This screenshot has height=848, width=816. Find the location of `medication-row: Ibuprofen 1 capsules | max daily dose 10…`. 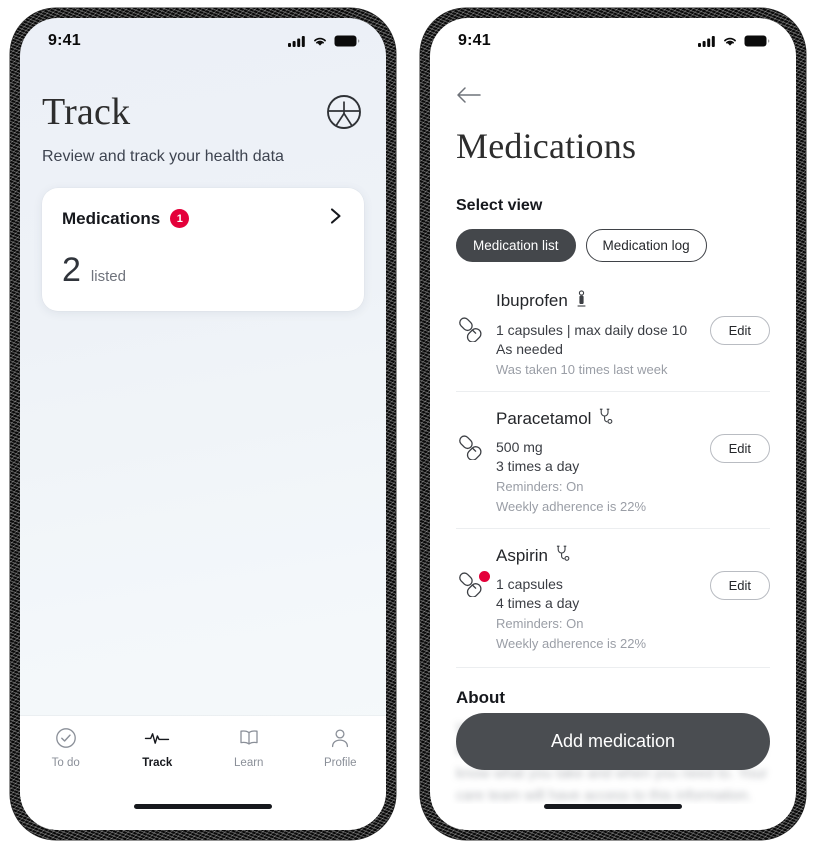

medication-row: Ibuprofen 1 capsules | max daily dose 10… is located at coordinates (613, 339).